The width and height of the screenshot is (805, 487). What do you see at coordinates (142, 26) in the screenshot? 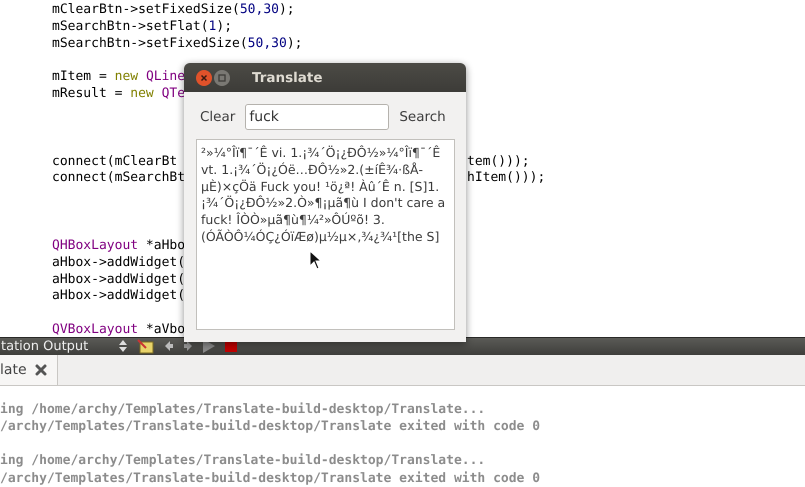
I see `code-line: mSearchBtn->setFlat(1);` at bounding box center [142, 26].